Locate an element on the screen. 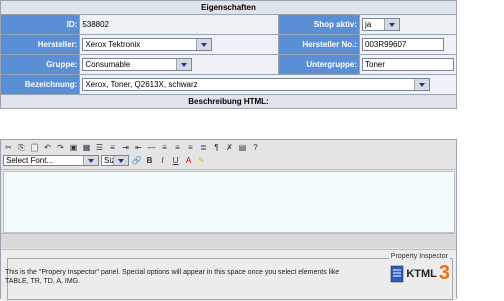 The image size is (504, 301). gruppe-value: Consumable is located at coordinates (108, 64).